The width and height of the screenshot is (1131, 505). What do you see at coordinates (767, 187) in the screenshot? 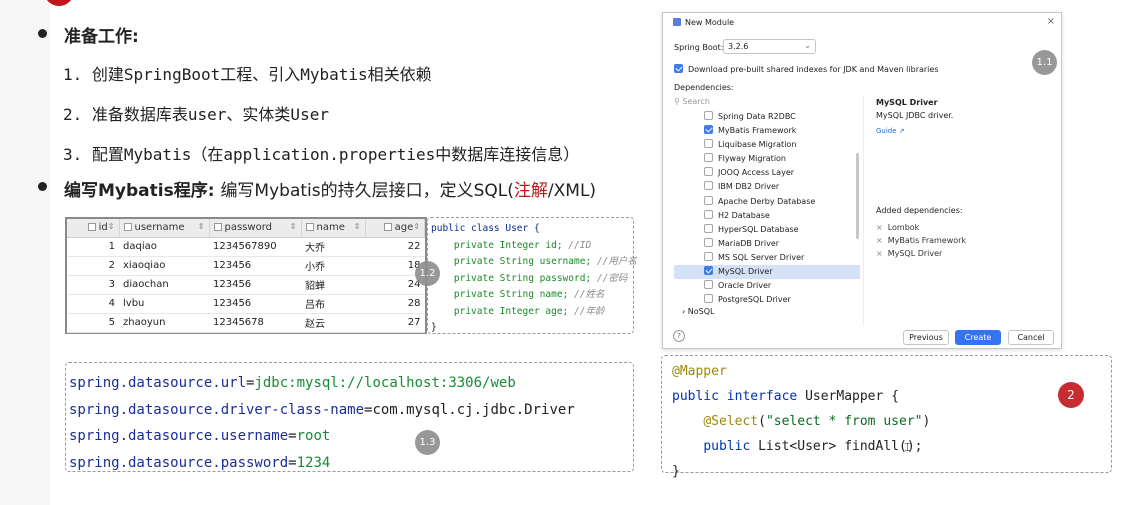
I see `dependency-item: IBM DB2 Driver` at bounding box center [767, 187].